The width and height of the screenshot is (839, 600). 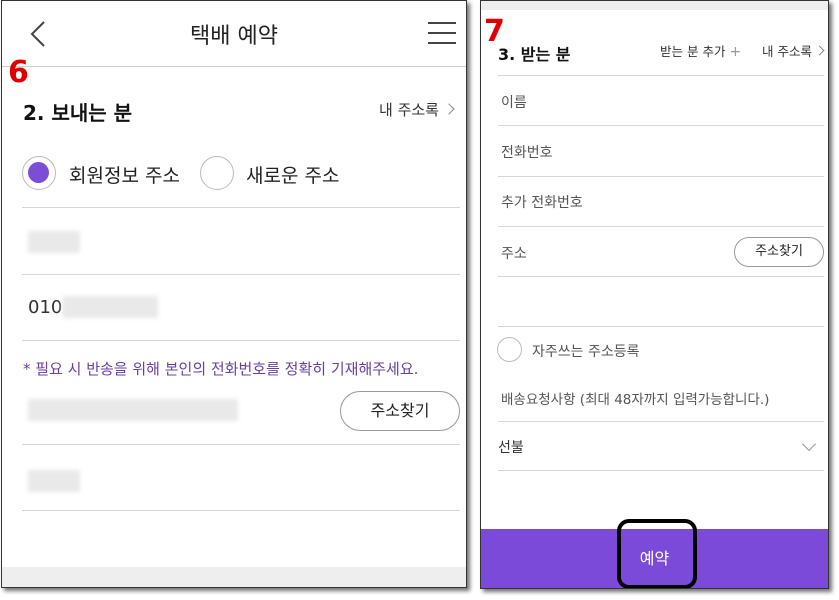 I want to click on favorite-address-label: 자주쓰는 주소등록, so click(x=586, y=352).